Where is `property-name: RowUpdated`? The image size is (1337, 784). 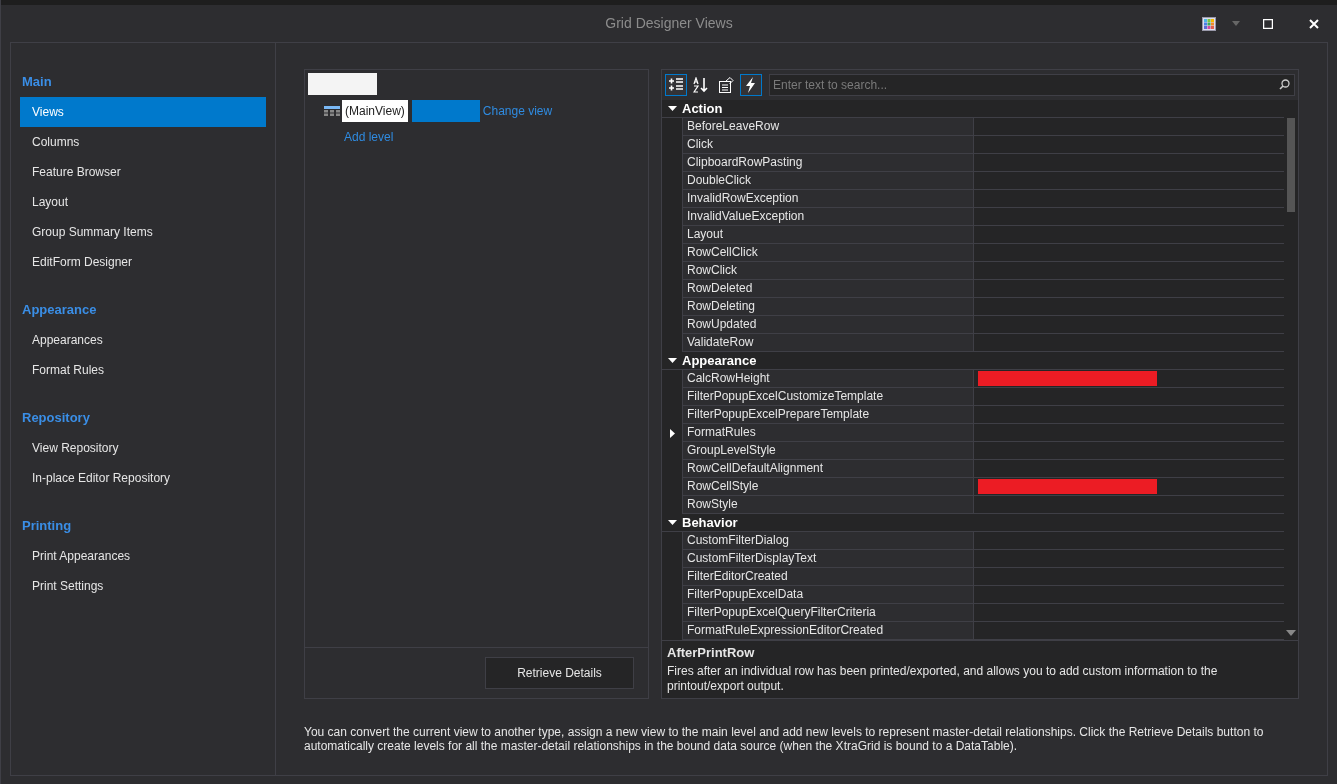
property-name: RowUpdated is located at coordinates (828, 325).